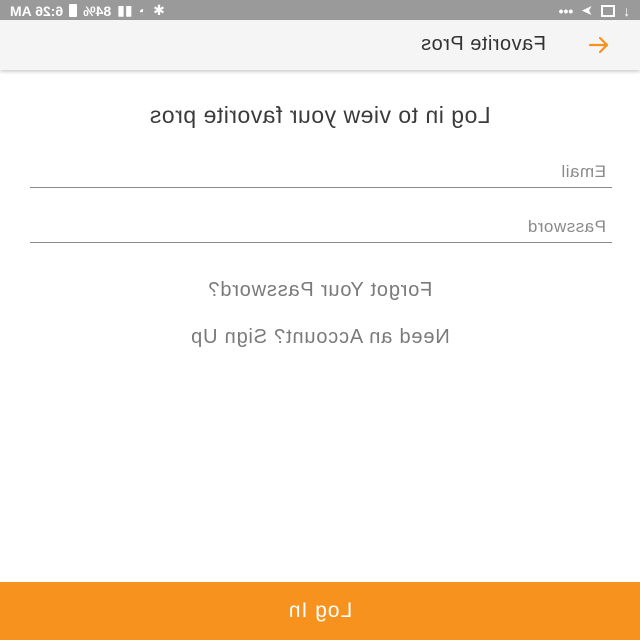 The height and width of the screenshot is (640, 640). Describe the element at coordinates (594, 10) in the screenshot. I see `status-notifications: ↓ ➤ •••` at that location.